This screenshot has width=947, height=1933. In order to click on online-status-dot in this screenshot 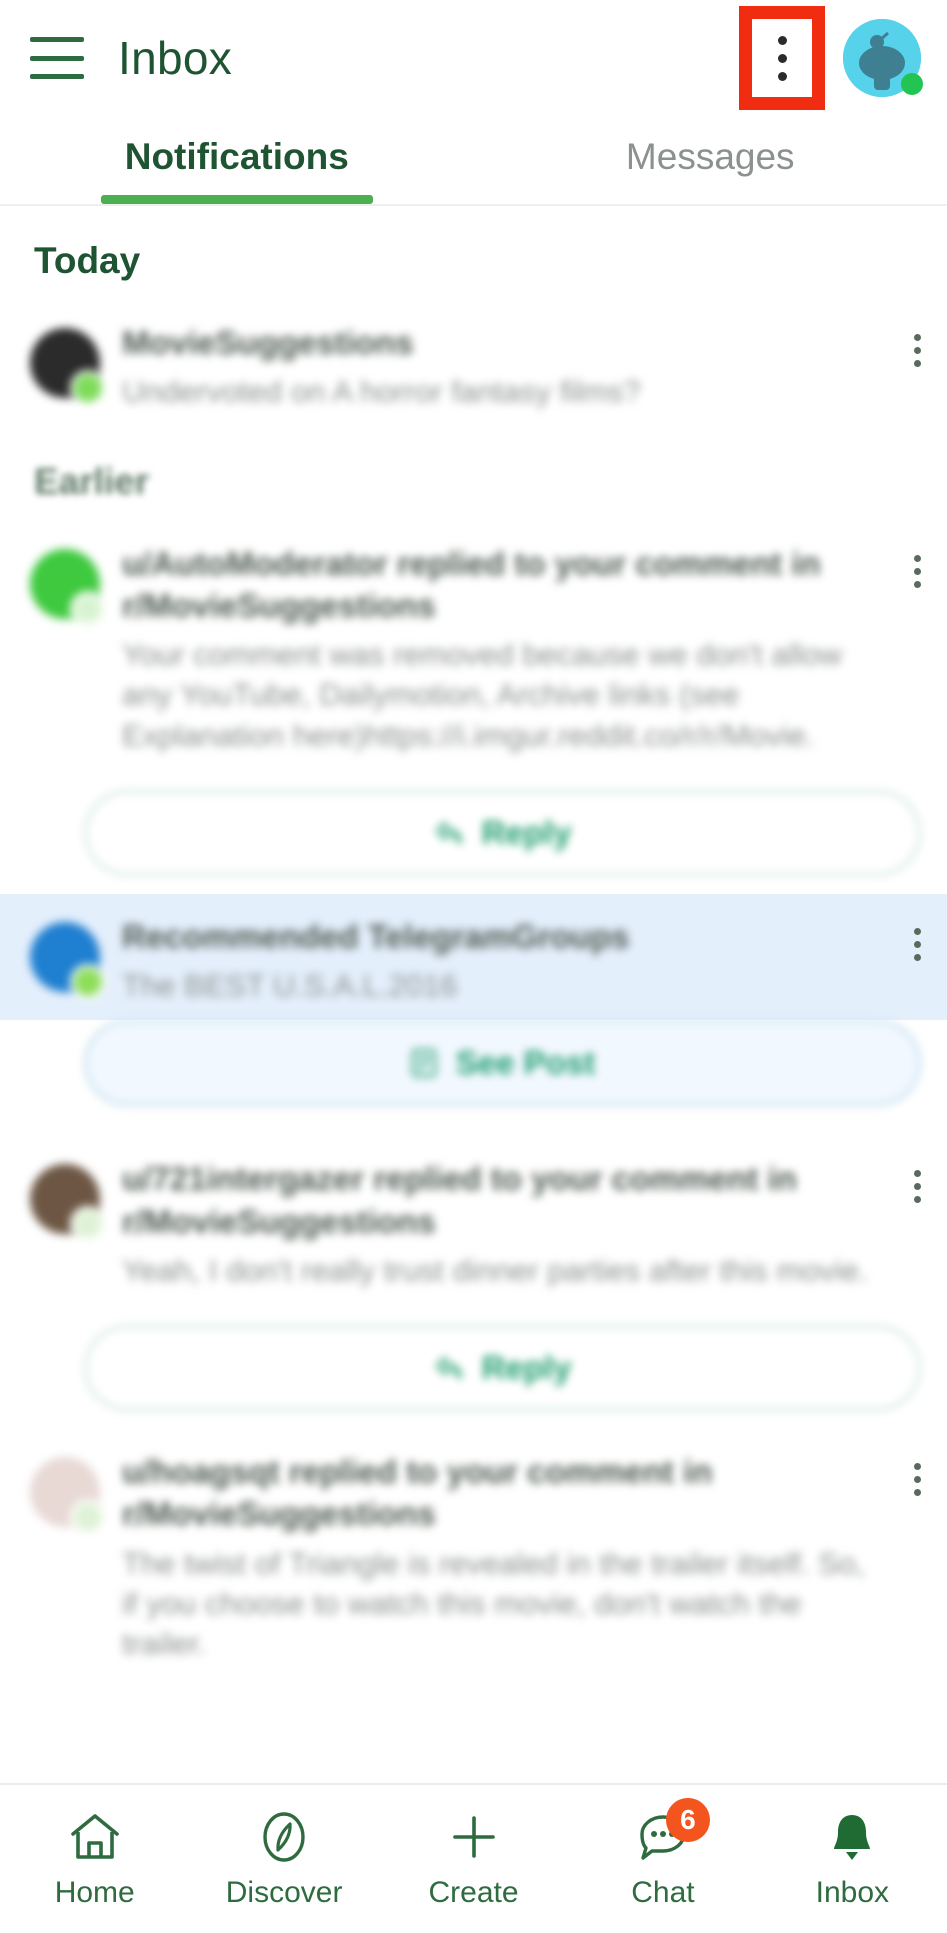, I will do `click(912, 84)`.